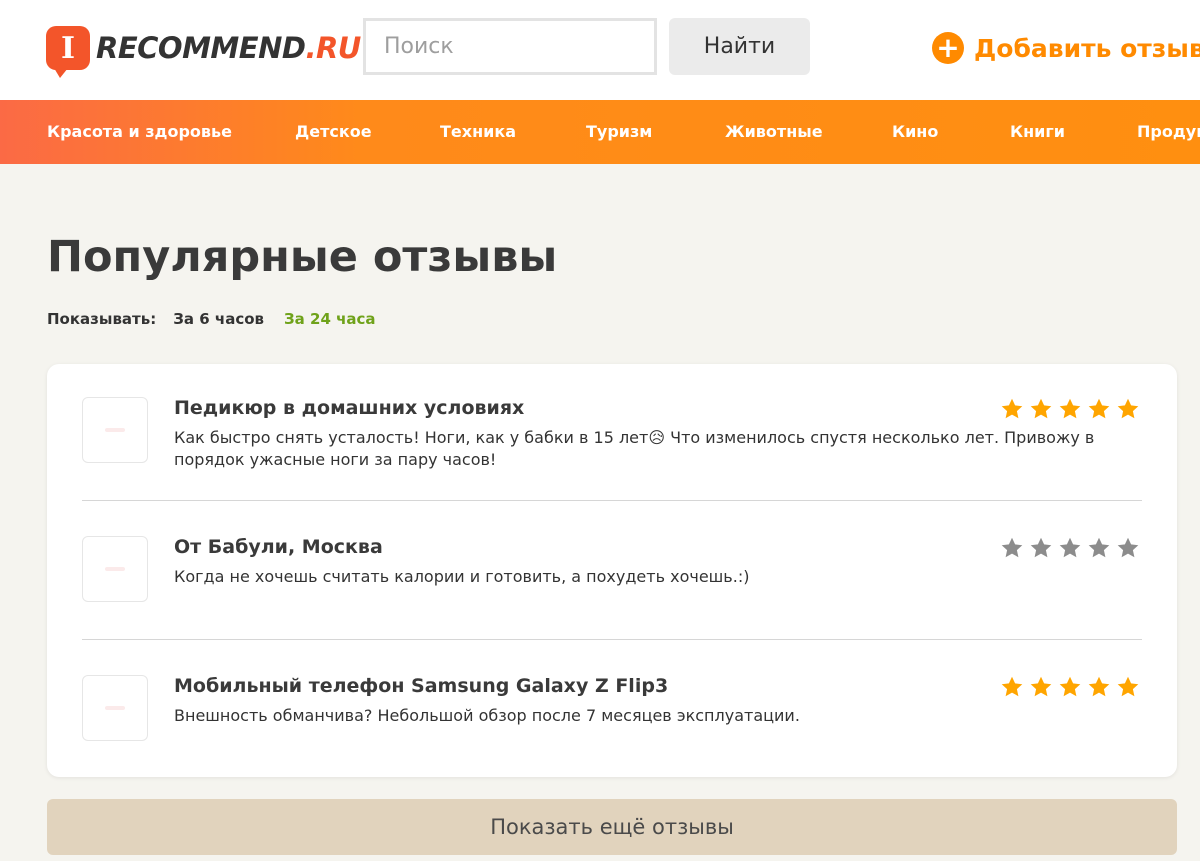  I want to click on add-review-label: Добавить отзыв, so click(1087, 48).